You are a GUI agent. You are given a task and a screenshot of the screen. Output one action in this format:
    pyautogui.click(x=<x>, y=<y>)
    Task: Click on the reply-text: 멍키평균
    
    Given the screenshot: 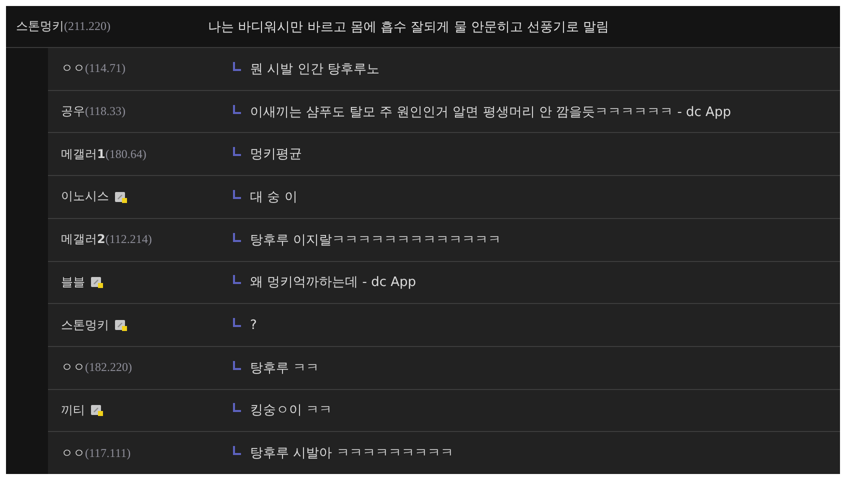 What is the action you would take?
    pyautogui.click(x=276, y=155)
    